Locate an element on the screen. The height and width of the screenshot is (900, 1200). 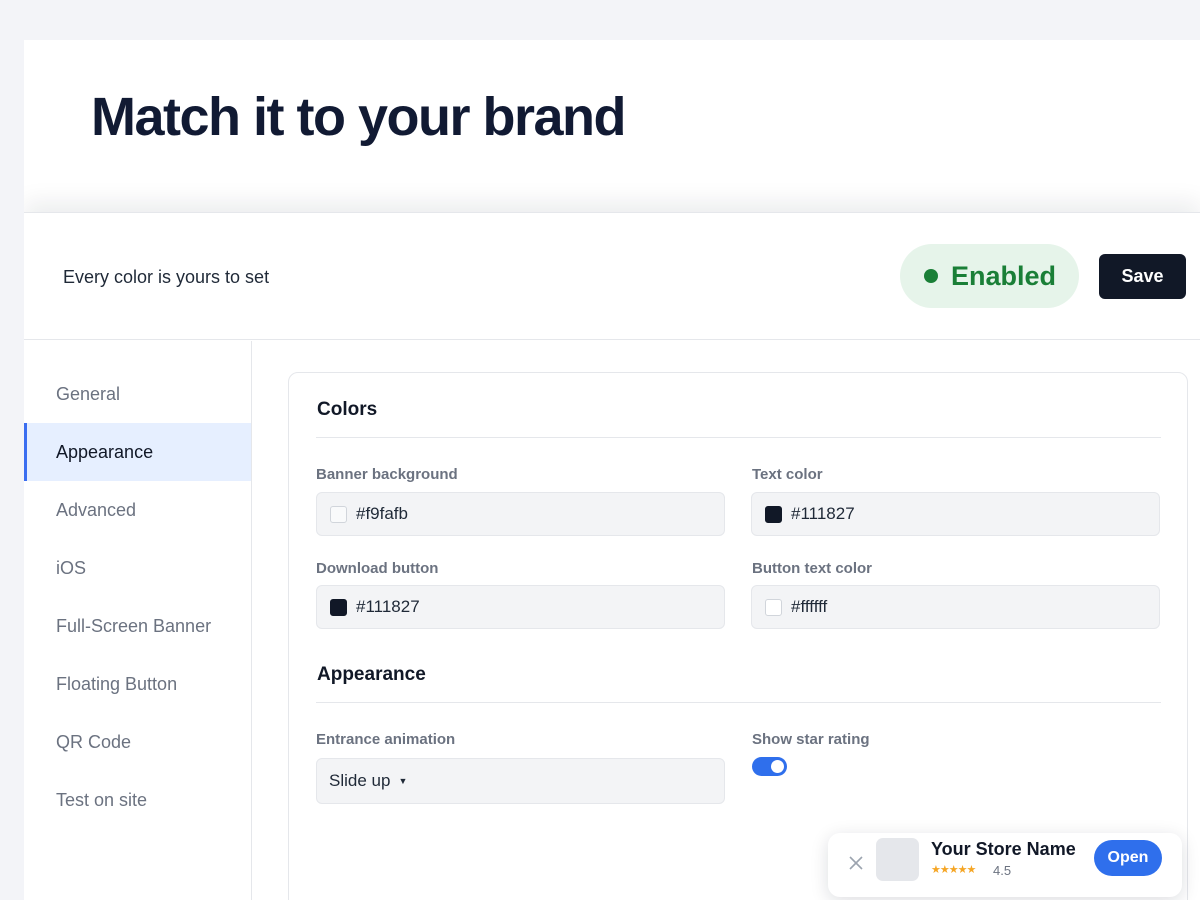
status-dot-icon is located at coordinates (931, 276).